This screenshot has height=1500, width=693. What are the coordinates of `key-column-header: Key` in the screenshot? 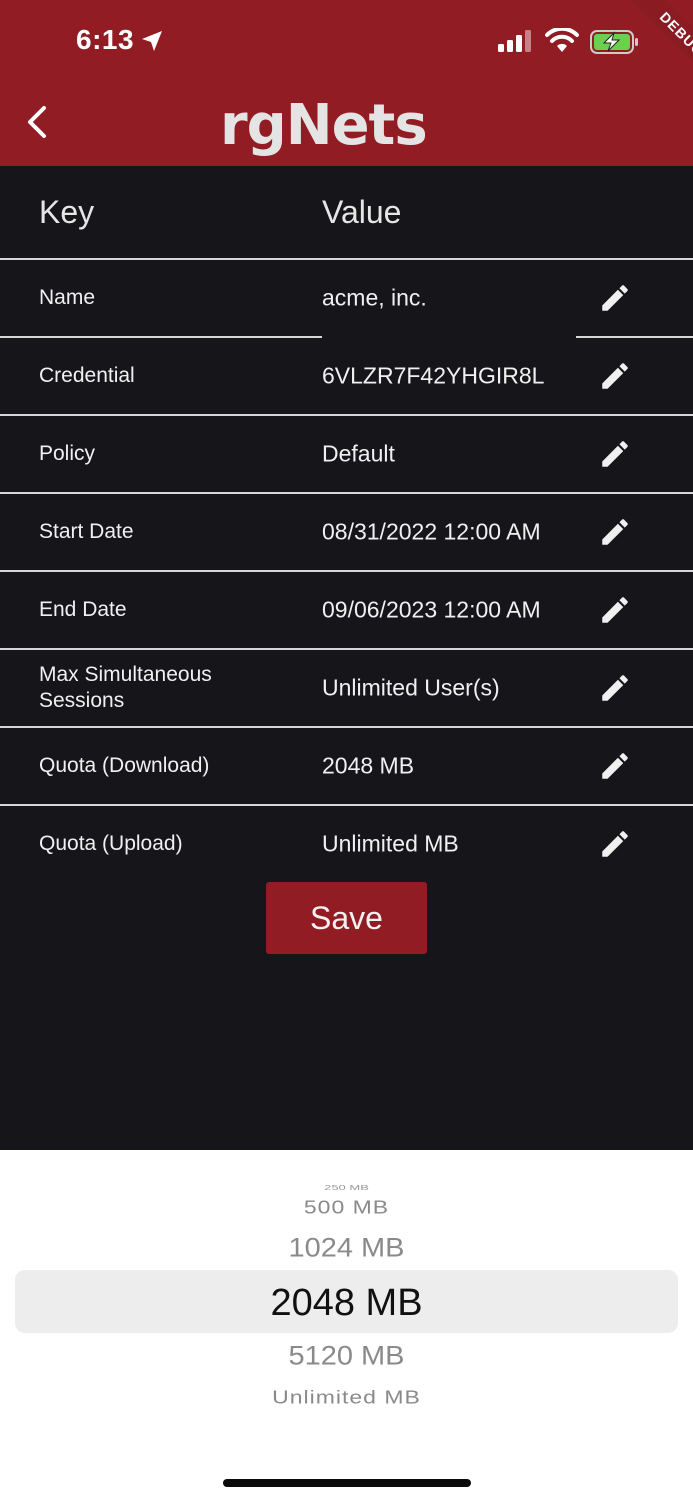 It's located at (67, 212).